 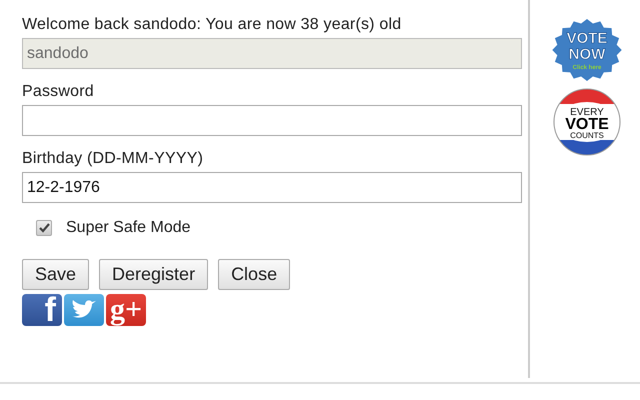 What do you see at coordinates (113, 159) in the screenshot?
I see `field-label: Birthday (DD-MM-YYYY)` at bounding box center [113, 159].